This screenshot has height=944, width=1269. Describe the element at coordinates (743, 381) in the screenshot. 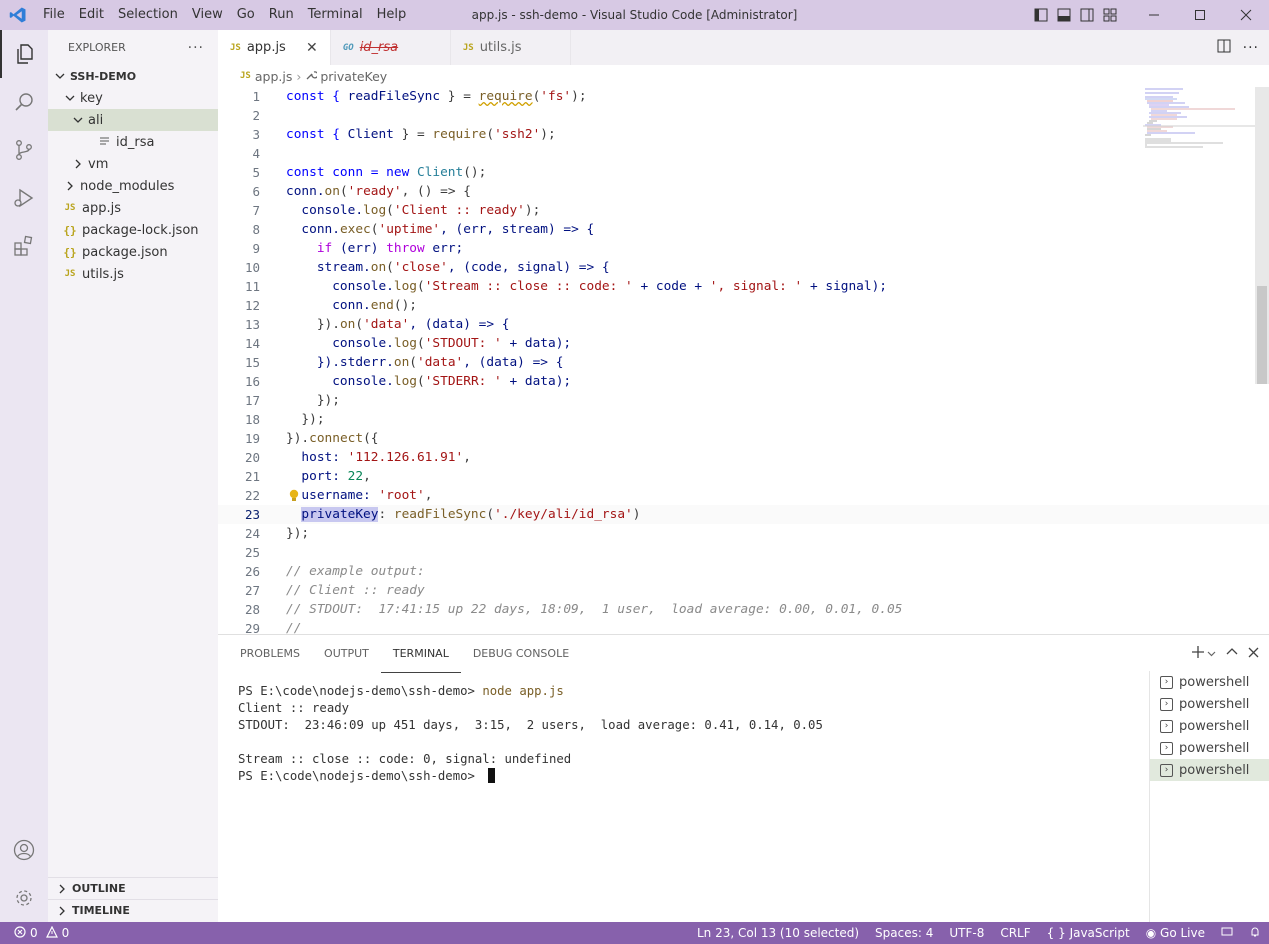

I see `code-line: 16 console.log('STDERR: ' + data);` at that location.